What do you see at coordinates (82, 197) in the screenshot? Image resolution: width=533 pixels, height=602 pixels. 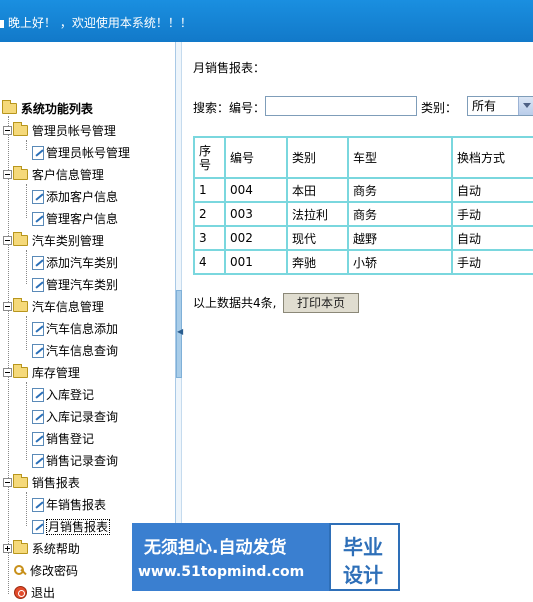 I see `tree-item-label: 添加客户信息` at bounding box center [82, 197].